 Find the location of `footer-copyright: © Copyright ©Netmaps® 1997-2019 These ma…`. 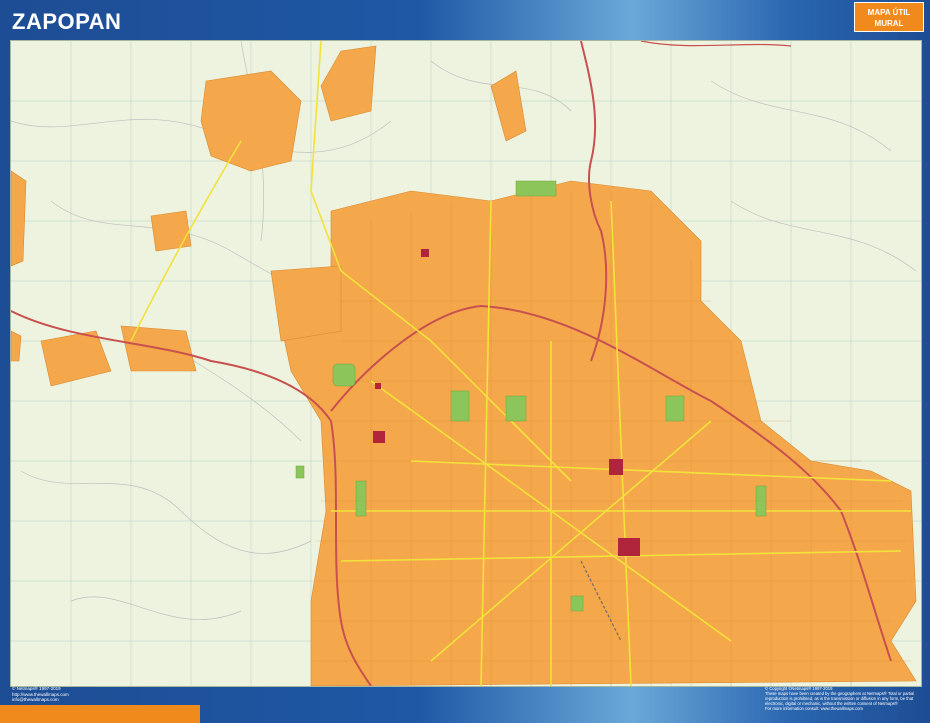

footer-copyright: © Copyright ©Netmaps® 1997-2019 These ma… is located at coordinates (845, 698).